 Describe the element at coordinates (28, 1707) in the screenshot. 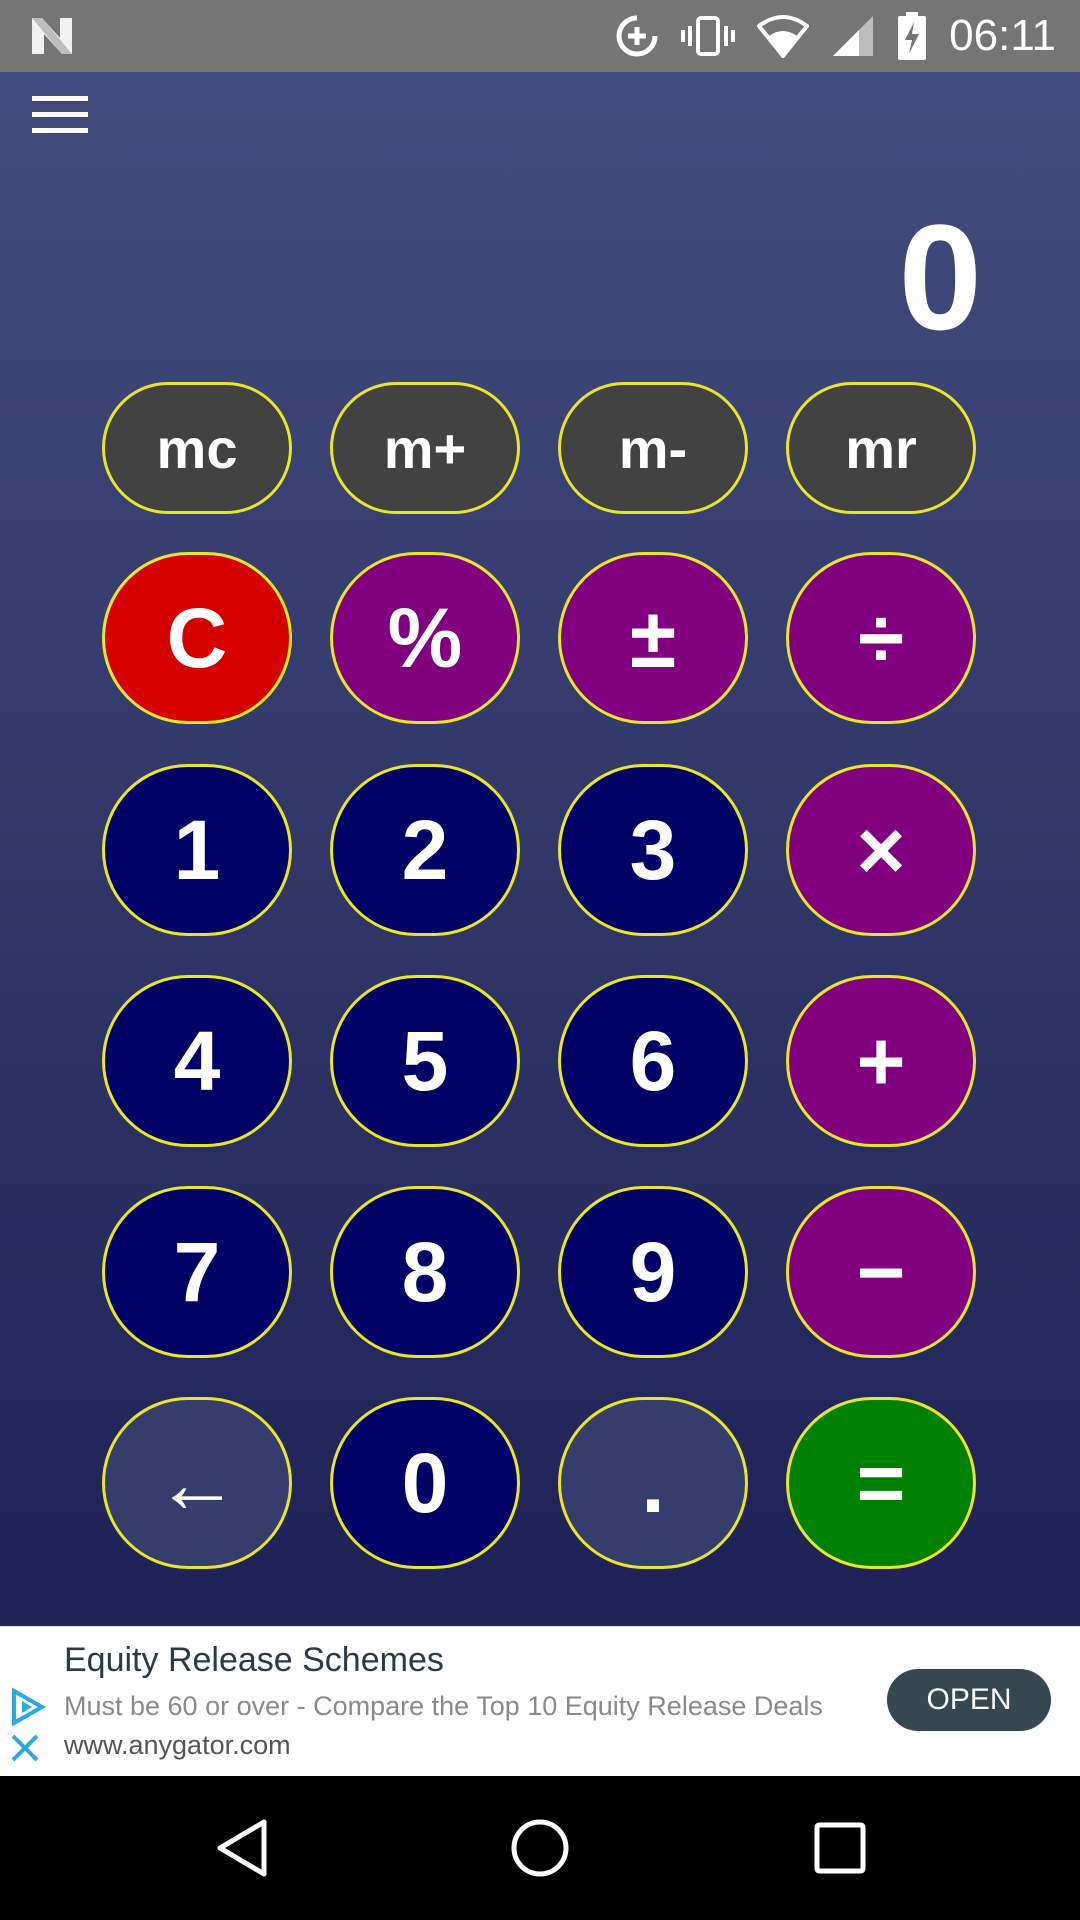

I see `adchoices-icon` at that location.